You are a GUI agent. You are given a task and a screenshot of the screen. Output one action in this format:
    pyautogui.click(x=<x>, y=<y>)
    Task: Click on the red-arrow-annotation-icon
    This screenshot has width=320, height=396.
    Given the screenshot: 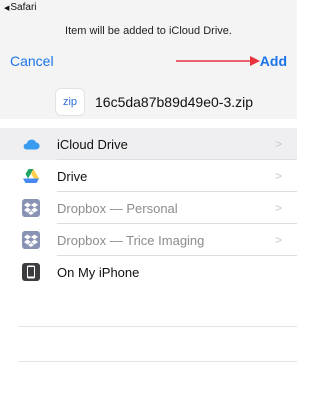 What is the action you would take?
    pyautogui.click(x=218, y=61)
    